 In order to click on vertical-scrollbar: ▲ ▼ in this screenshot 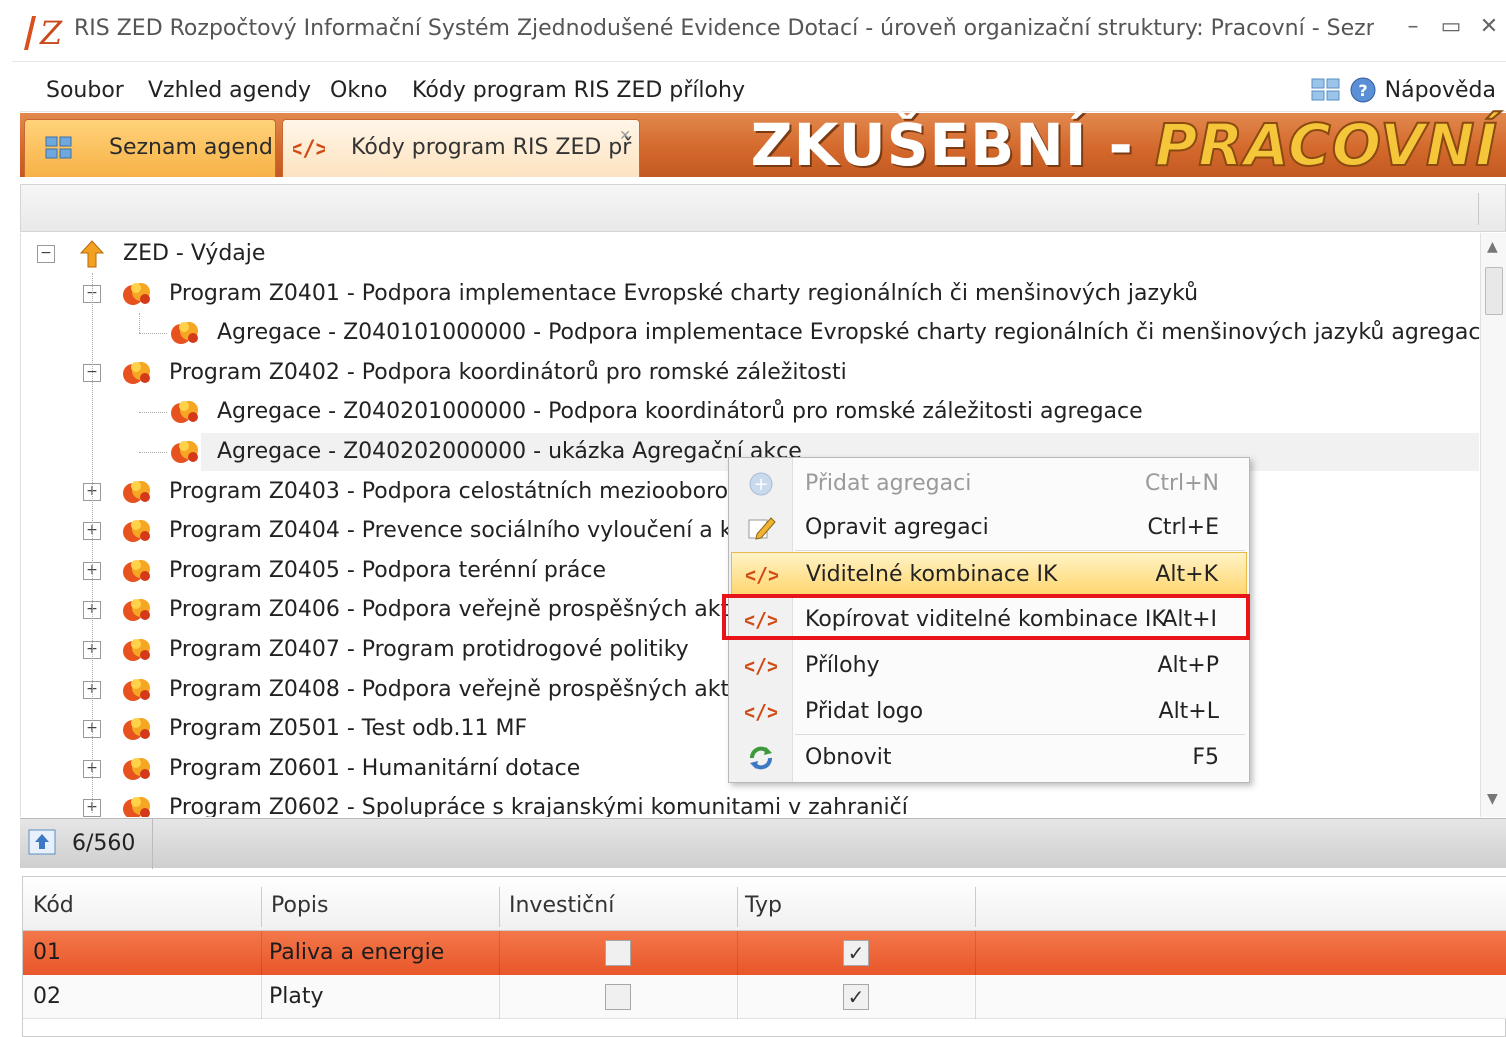, I will do `click(1493, 525)`.